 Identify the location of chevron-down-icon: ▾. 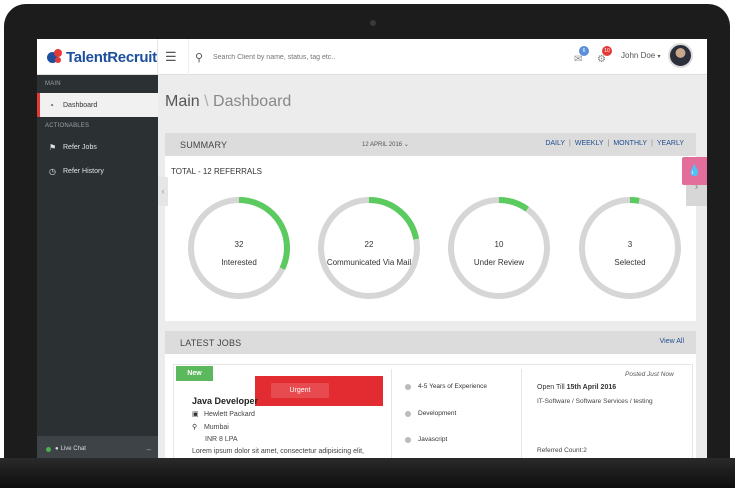
(659, 57).